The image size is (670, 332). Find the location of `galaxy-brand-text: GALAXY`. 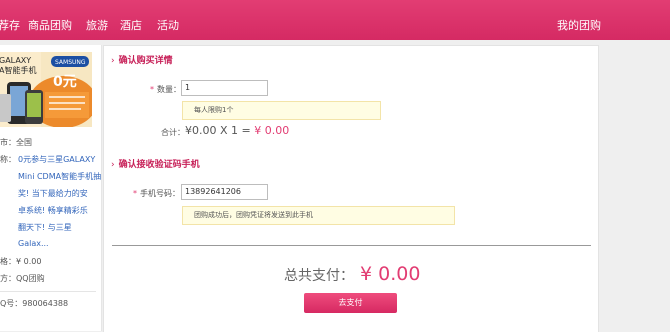

galaxy-brand-text: GALAXY is located at coordinates (15, 60).